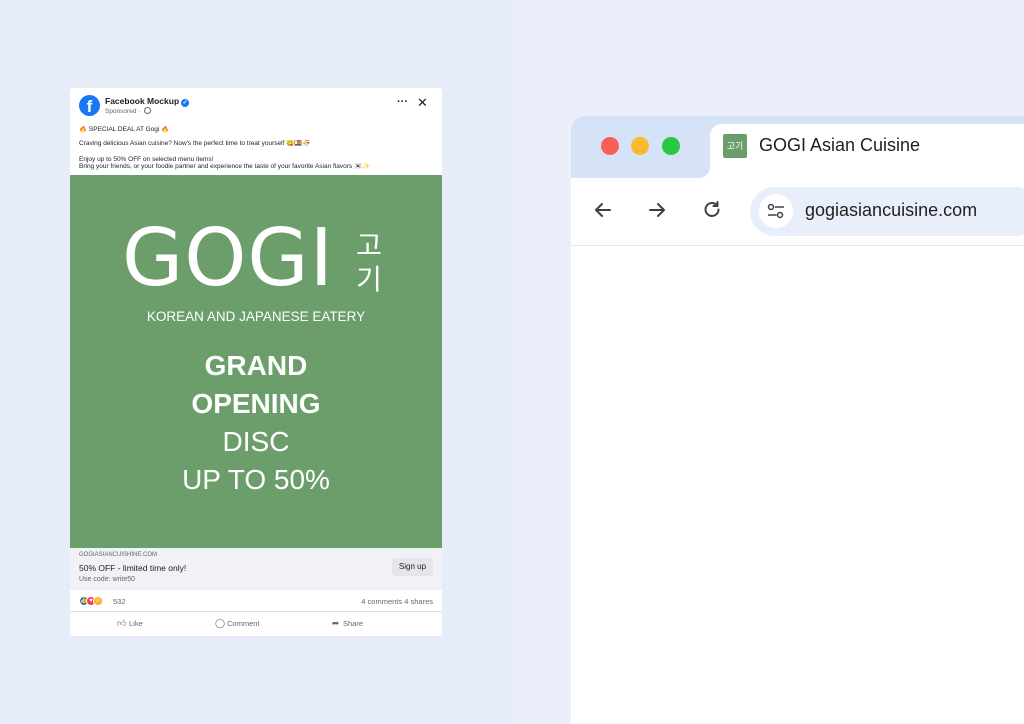 Image resolution: width=1024 pixels, height=724 pixels. Describe the element at coordinates (148, 110) in the screenshot. I see `globe-icon` at that location.